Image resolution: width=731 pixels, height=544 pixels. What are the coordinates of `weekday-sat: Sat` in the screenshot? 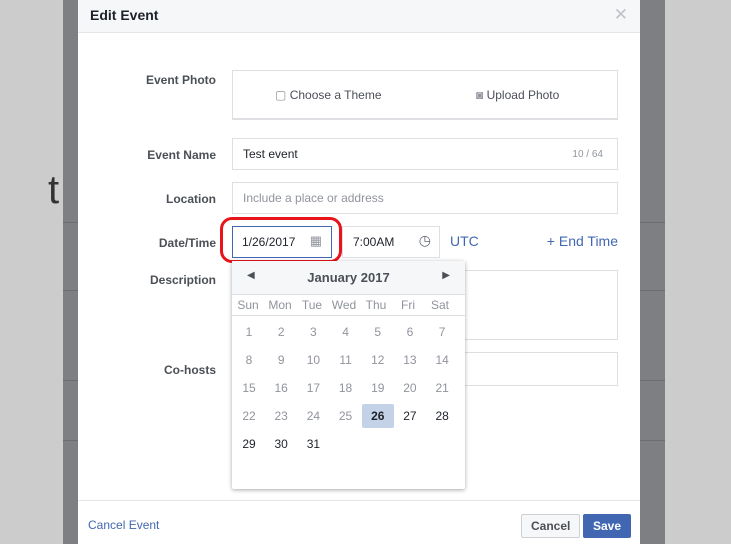 It's located at (439, 305).